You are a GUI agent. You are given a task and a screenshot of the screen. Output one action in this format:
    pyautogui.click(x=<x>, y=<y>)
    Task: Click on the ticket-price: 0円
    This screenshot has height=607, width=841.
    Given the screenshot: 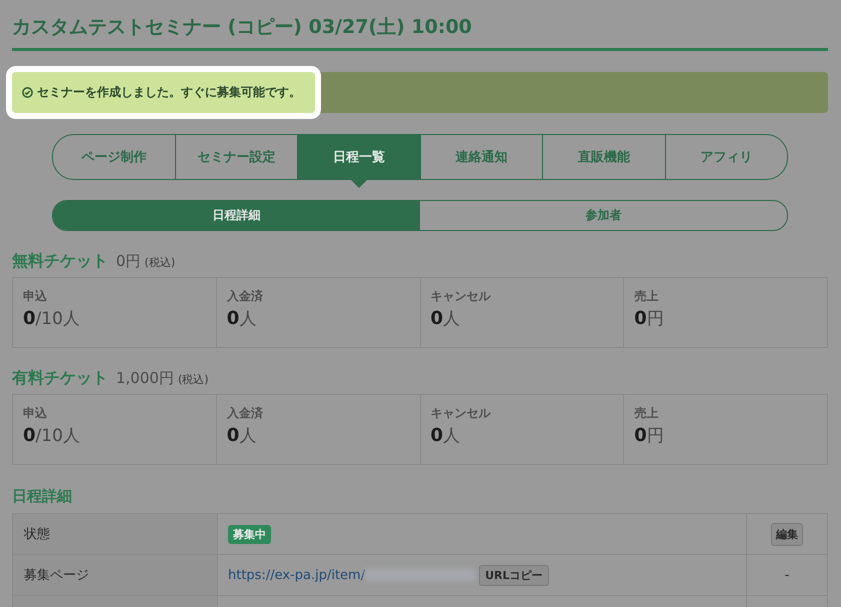 What is the action you would take?
    pyautogui.click(x=128, y=261)
    